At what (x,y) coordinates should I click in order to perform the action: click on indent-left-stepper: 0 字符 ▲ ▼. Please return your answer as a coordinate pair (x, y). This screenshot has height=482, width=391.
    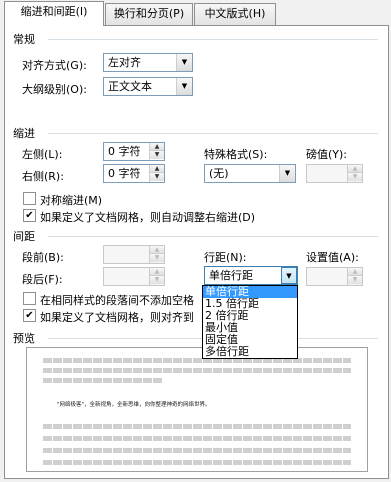
    Looking at the image, I should click on (134, 151).